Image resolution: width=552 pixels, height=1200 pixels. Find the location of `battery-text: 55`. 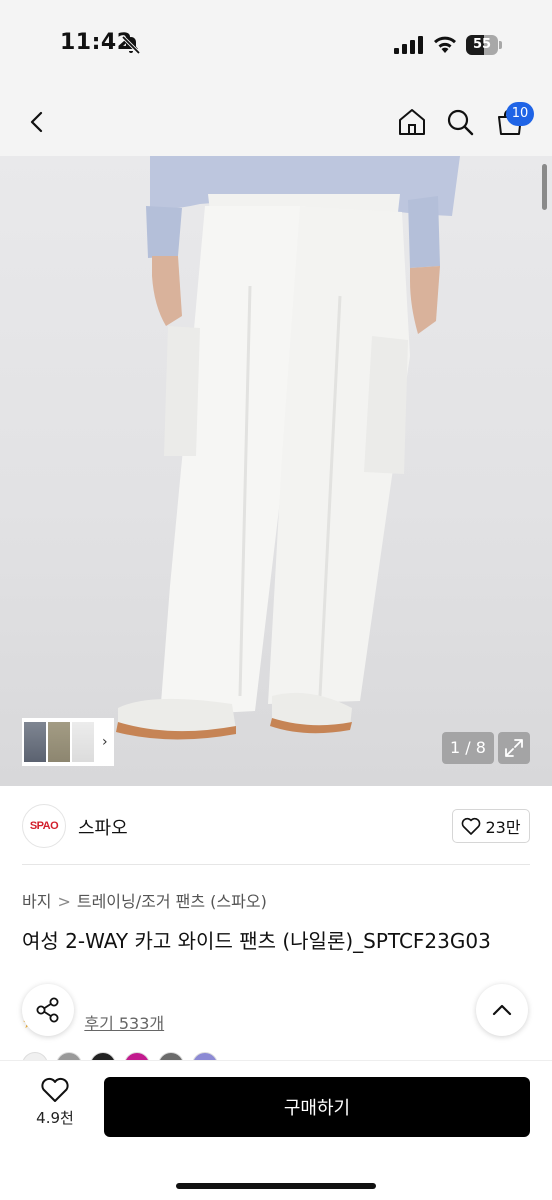

battery-text: 55 is located at coordinates (482, 44).